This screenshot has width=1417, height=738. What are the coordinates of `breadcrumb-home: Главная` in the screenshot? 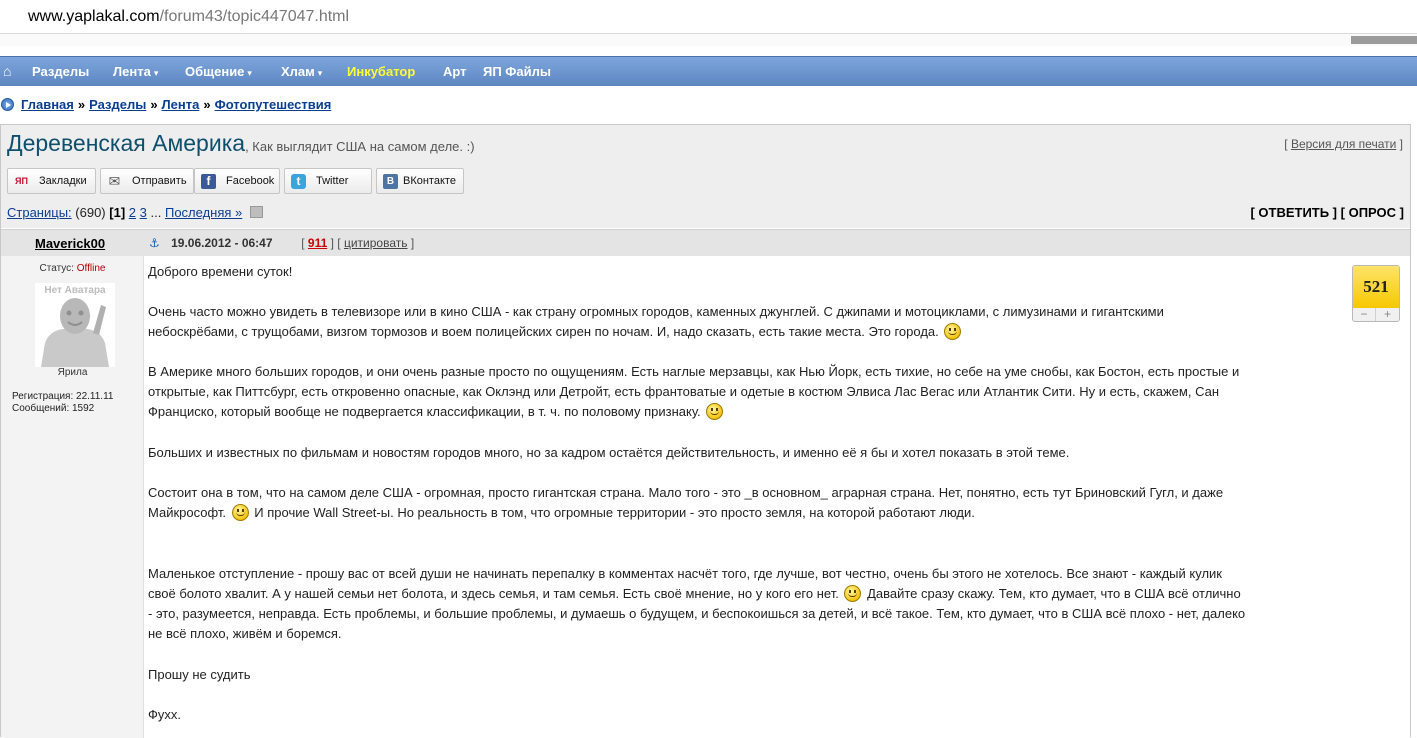 It's located at (47, 104).